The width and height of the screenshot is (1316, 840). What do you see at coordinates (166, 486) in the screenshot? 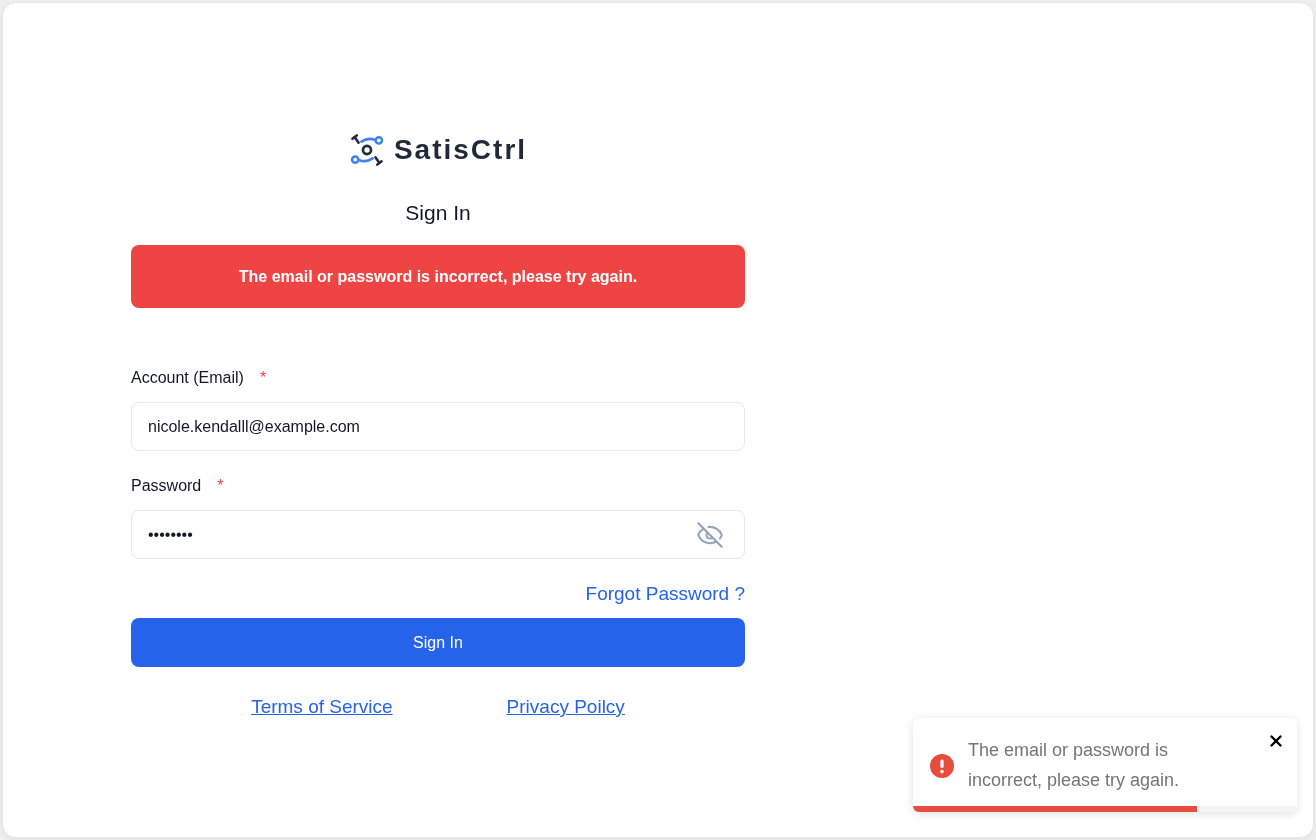
I see `field-label: Password` at bounding box center [166, 486].